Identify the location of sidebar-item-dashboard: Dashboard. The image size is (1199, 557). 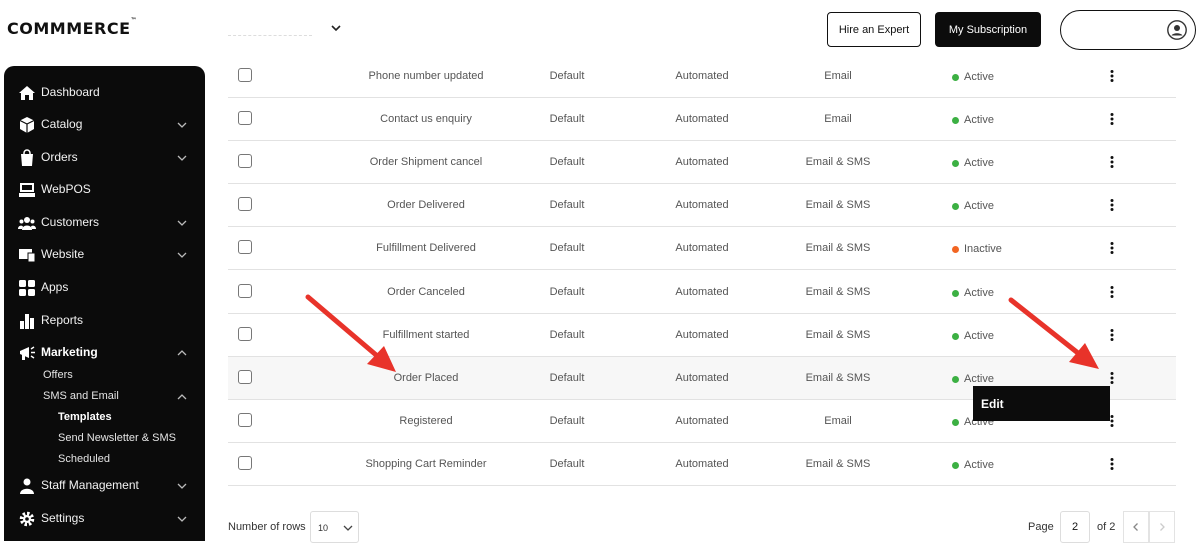
(104, 93).